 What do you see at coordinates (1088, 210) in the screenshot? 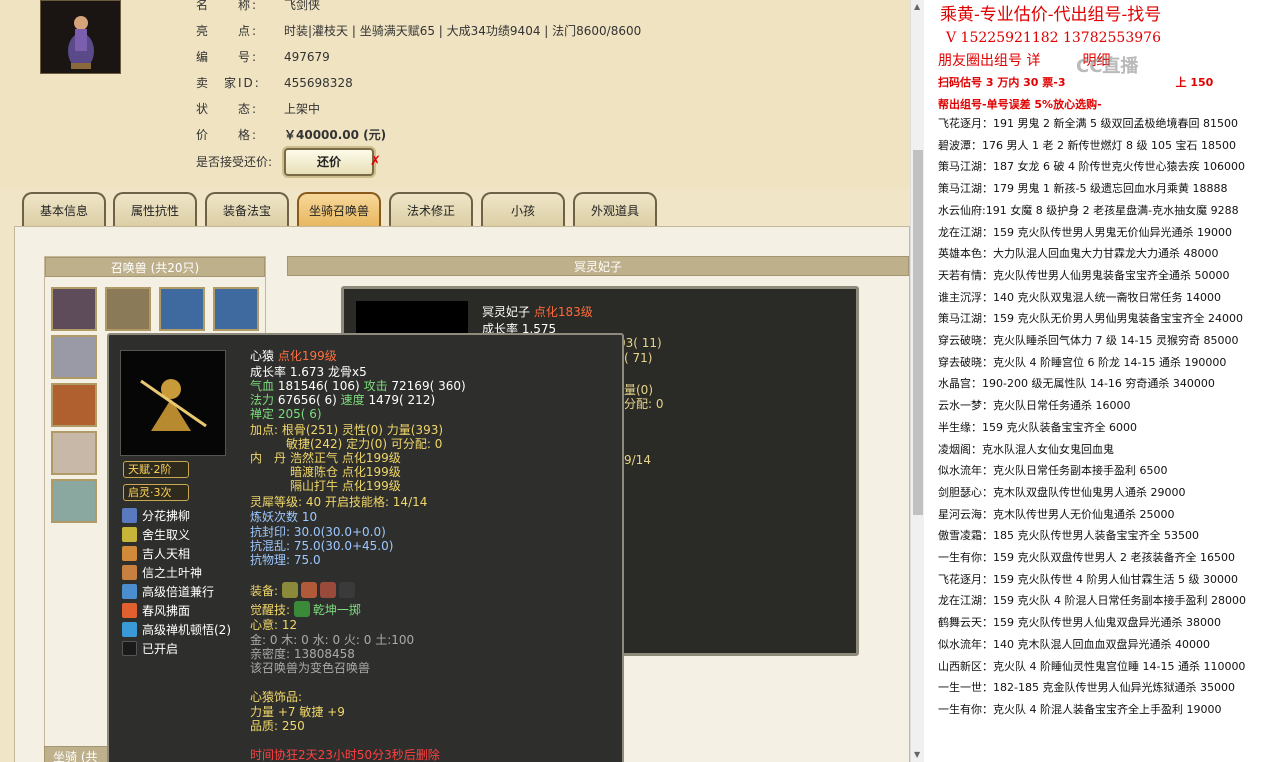
I see `note-item: 水云仙府:191 女魔 8 级护身 2 老孩星盘满-克水抽女魔 9288` at bounding box center [1088, 210].